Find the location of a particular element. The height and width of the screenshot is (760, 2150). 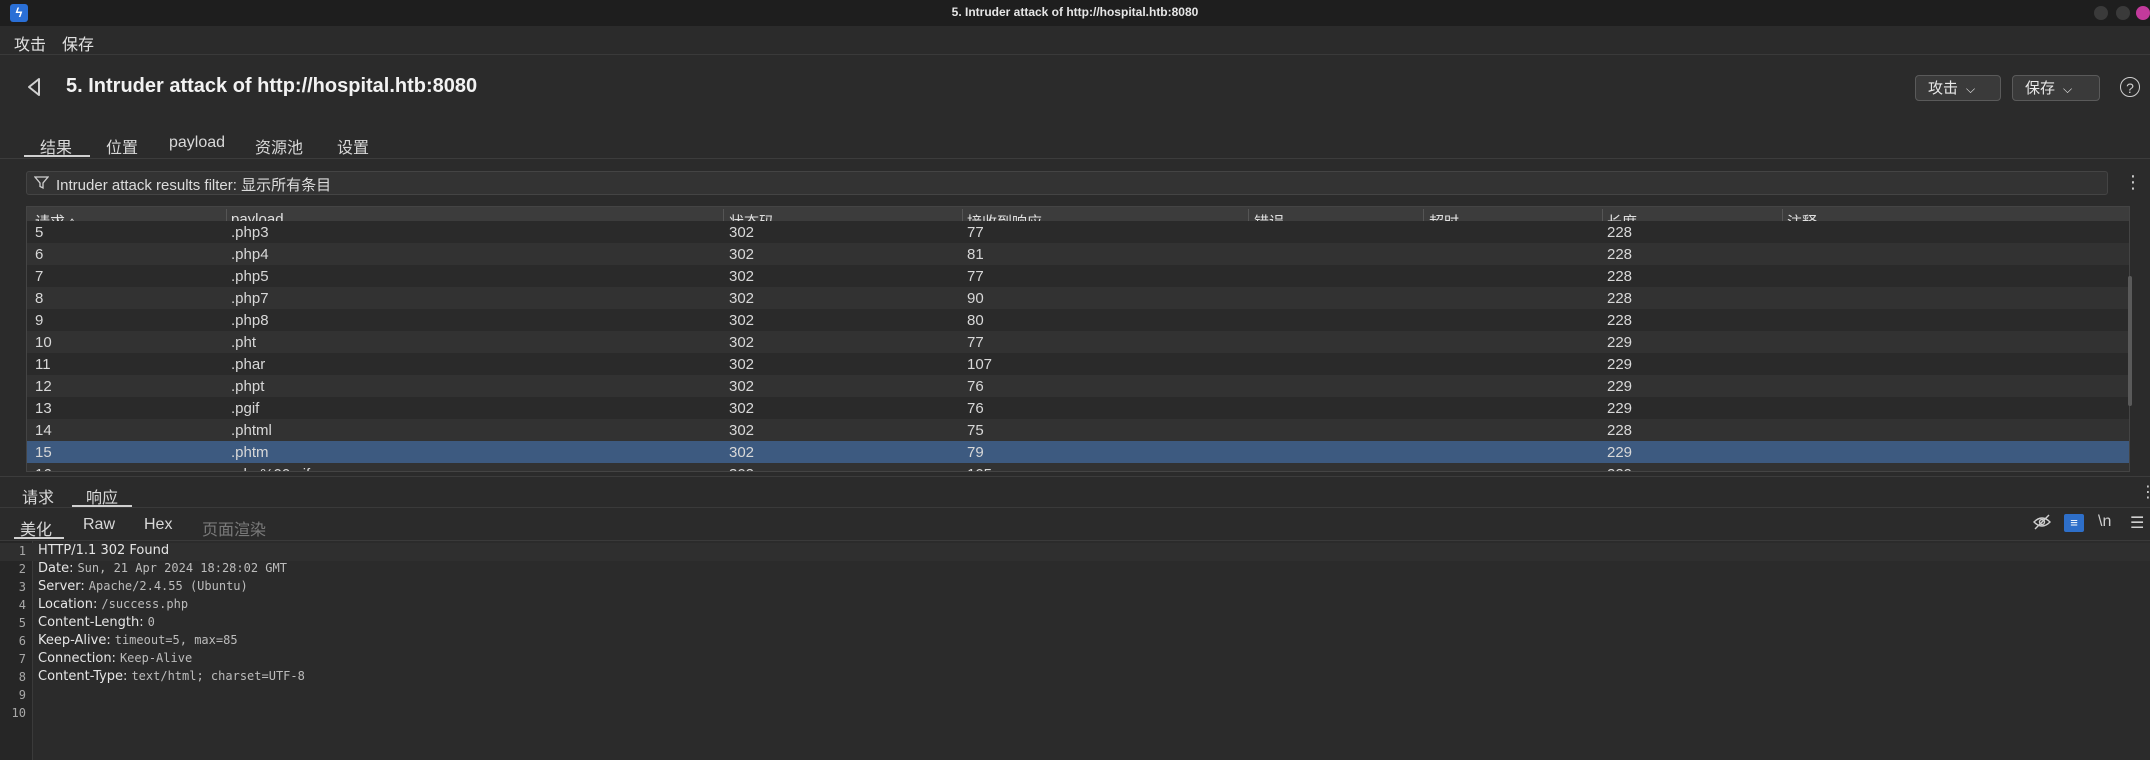

tab-positions: 位置 is located at coordinates (122, 146).